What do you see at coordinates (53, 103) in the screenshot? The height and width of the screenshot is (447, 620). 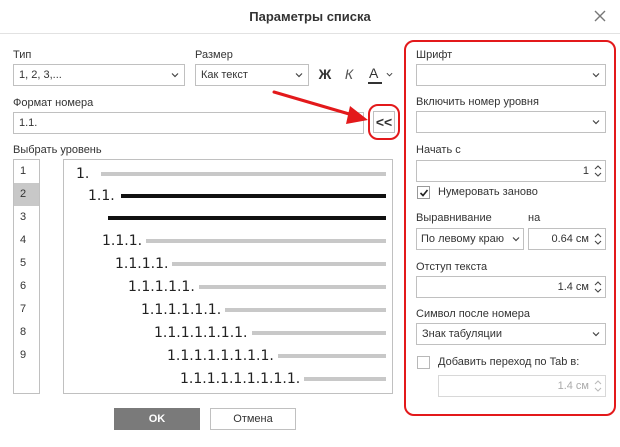 I see `number-format-label: Формат номера` at bounding box center [53, 103].